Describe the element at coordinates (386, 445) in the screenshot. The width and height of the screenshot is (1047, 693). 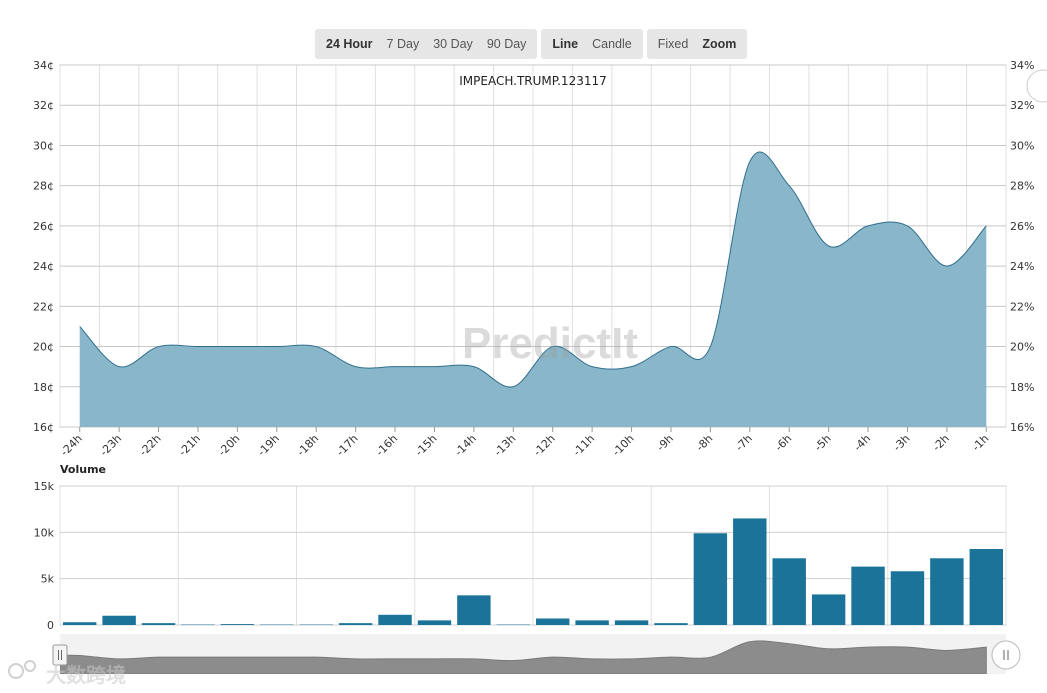
I see `price-x-tick-label: -16h` at that location.